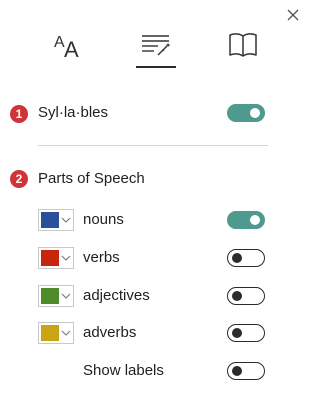  I want to click on grammar-options-icon, so click(156, 45).